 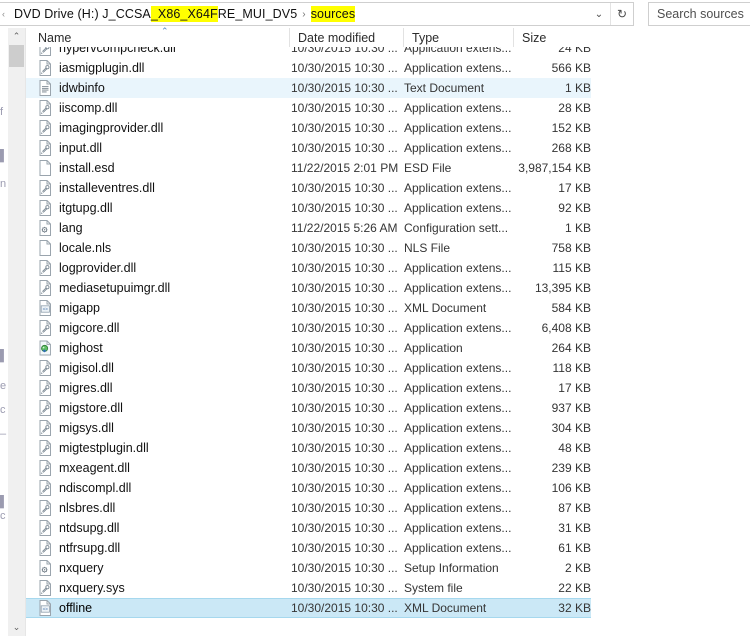 I want to click on file-name-cell: <> offline, so click(x=65, y=608).